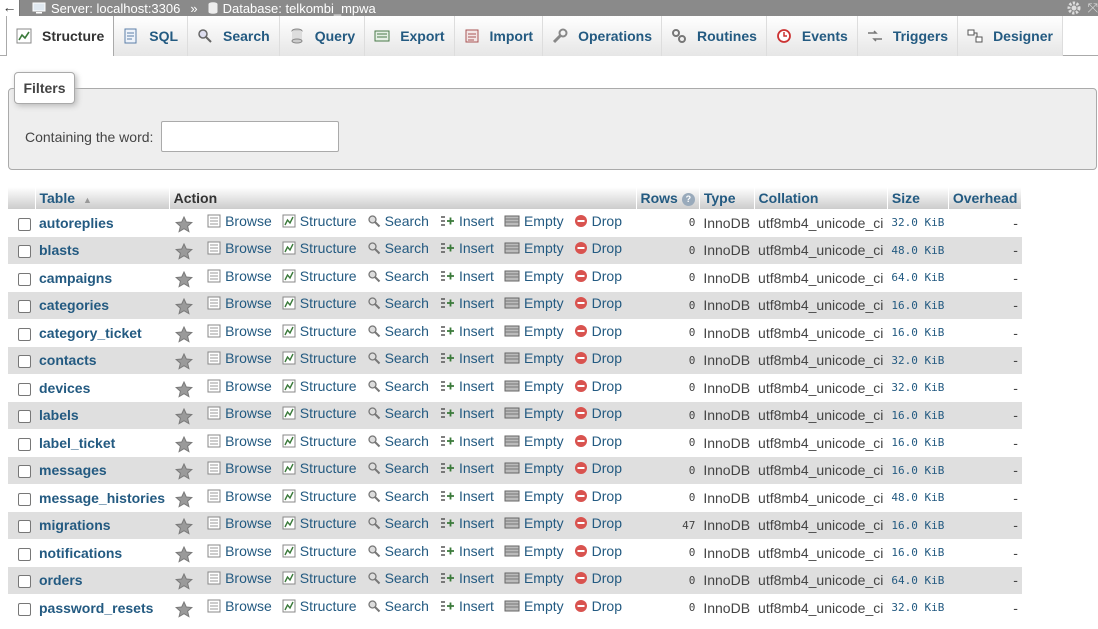 This screenshot has width=1098, height=629. I want to click on tab-operations: Operations, so click(602, 36).